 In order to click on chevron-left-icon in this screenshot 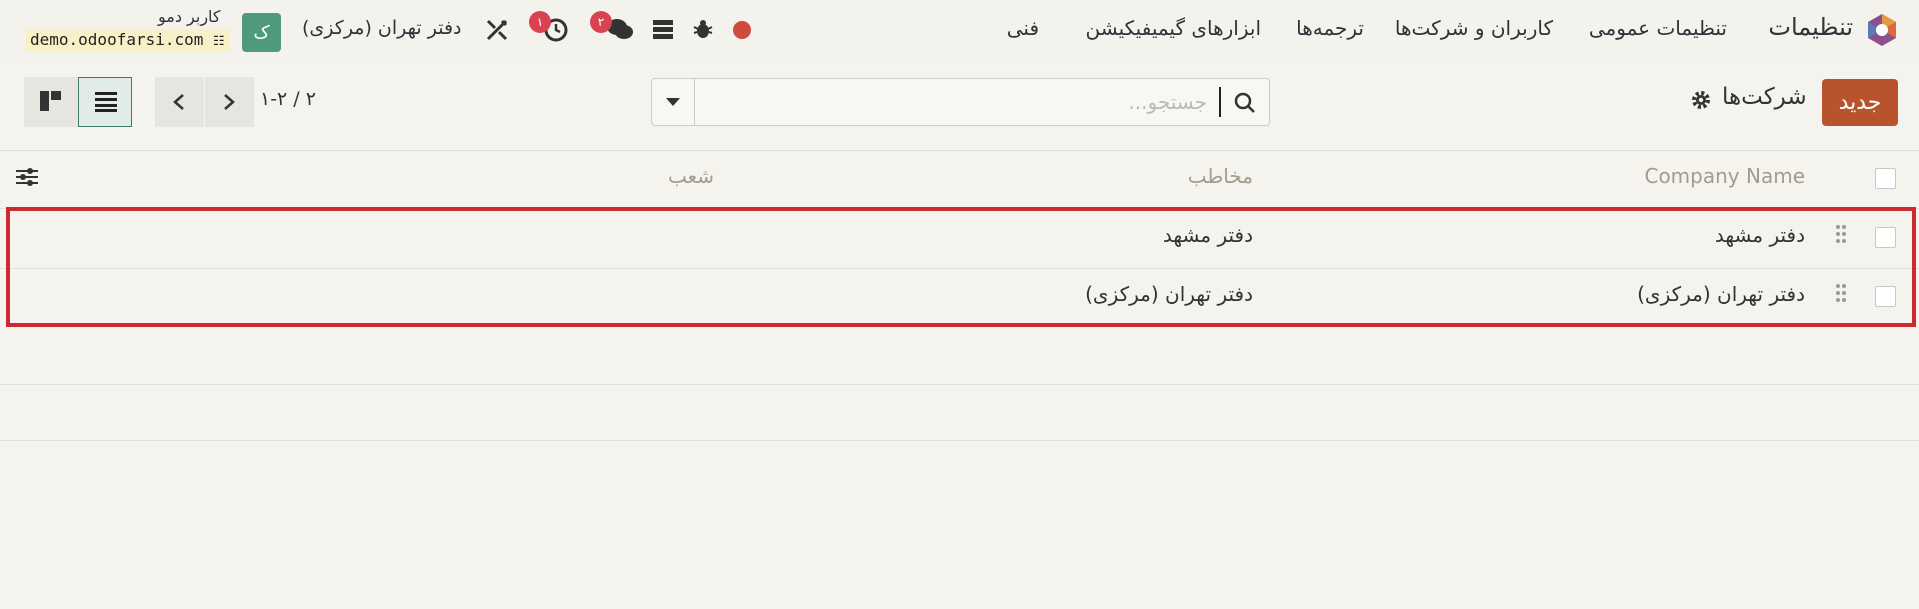, I will do `click(178, 102)`.